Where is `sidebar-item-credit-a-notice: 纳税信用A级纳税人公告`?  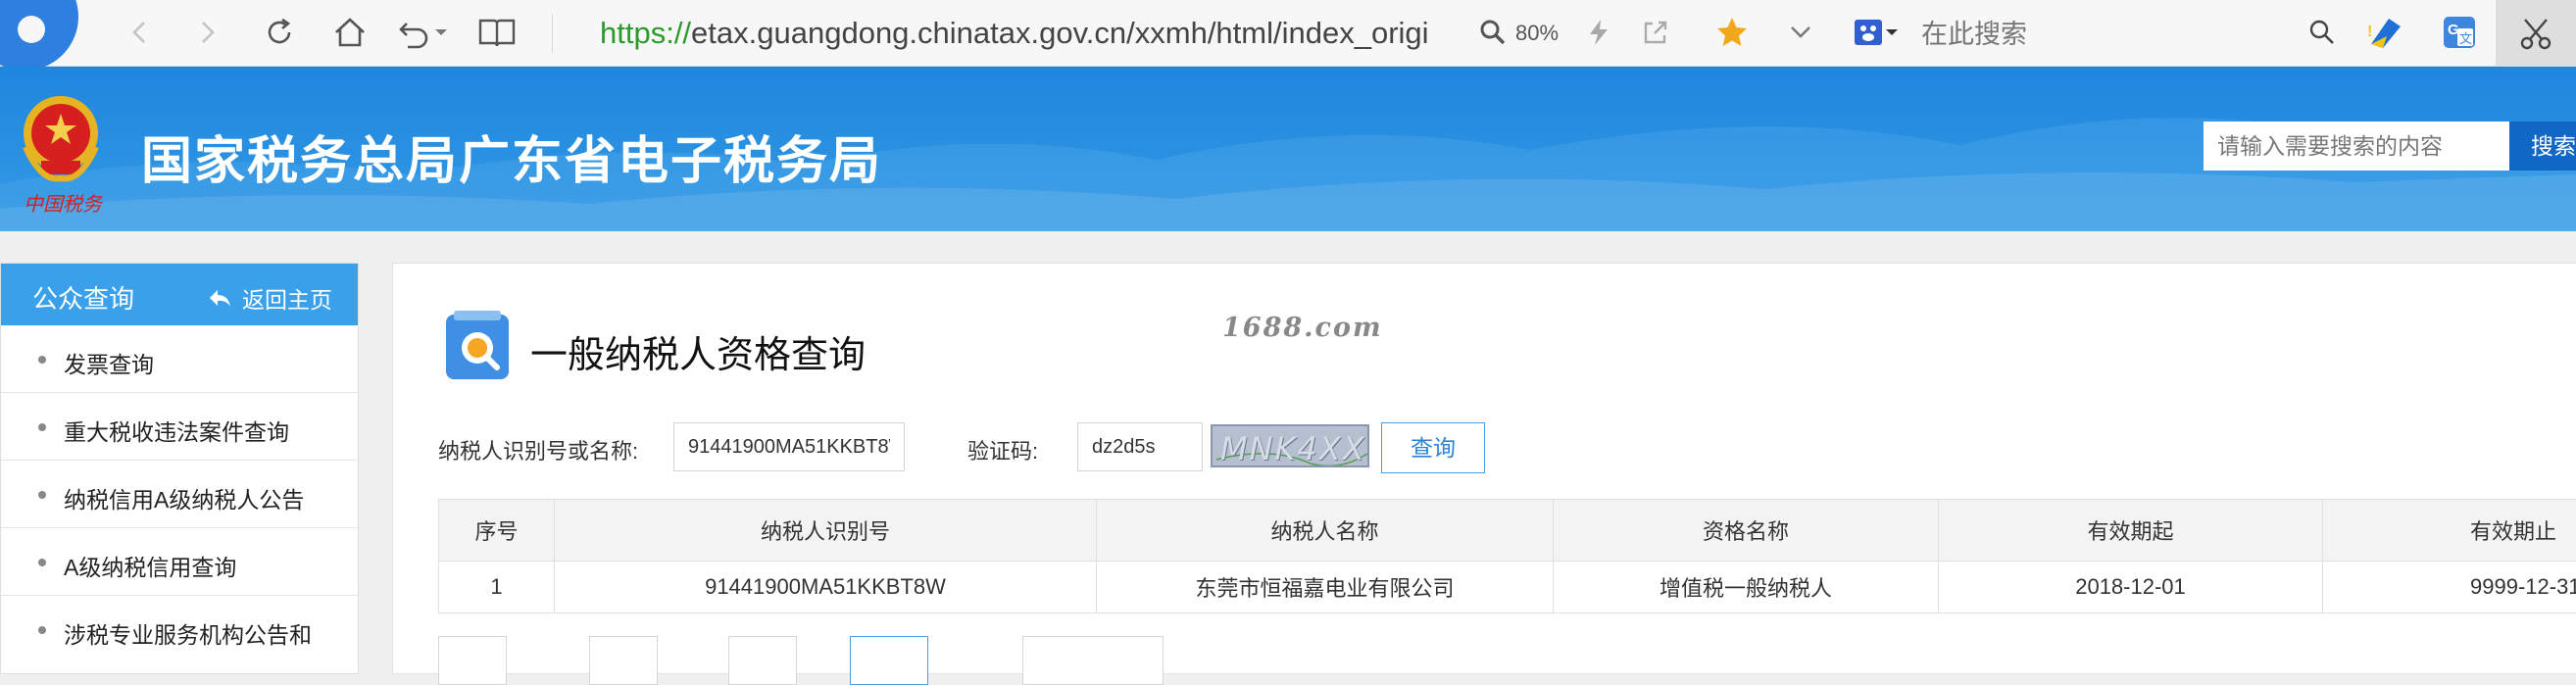 sidebar-item-credit-a-notice: 纳税信用A级纳税人公告 is located at coordinates (179, 494).